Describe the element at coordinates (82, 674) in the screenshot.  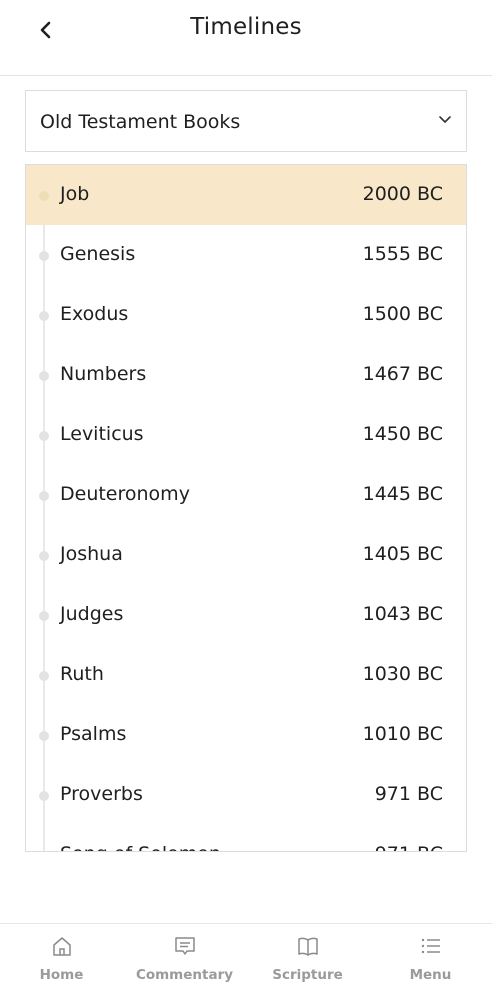
I see `book-name: Ruth` at that location.